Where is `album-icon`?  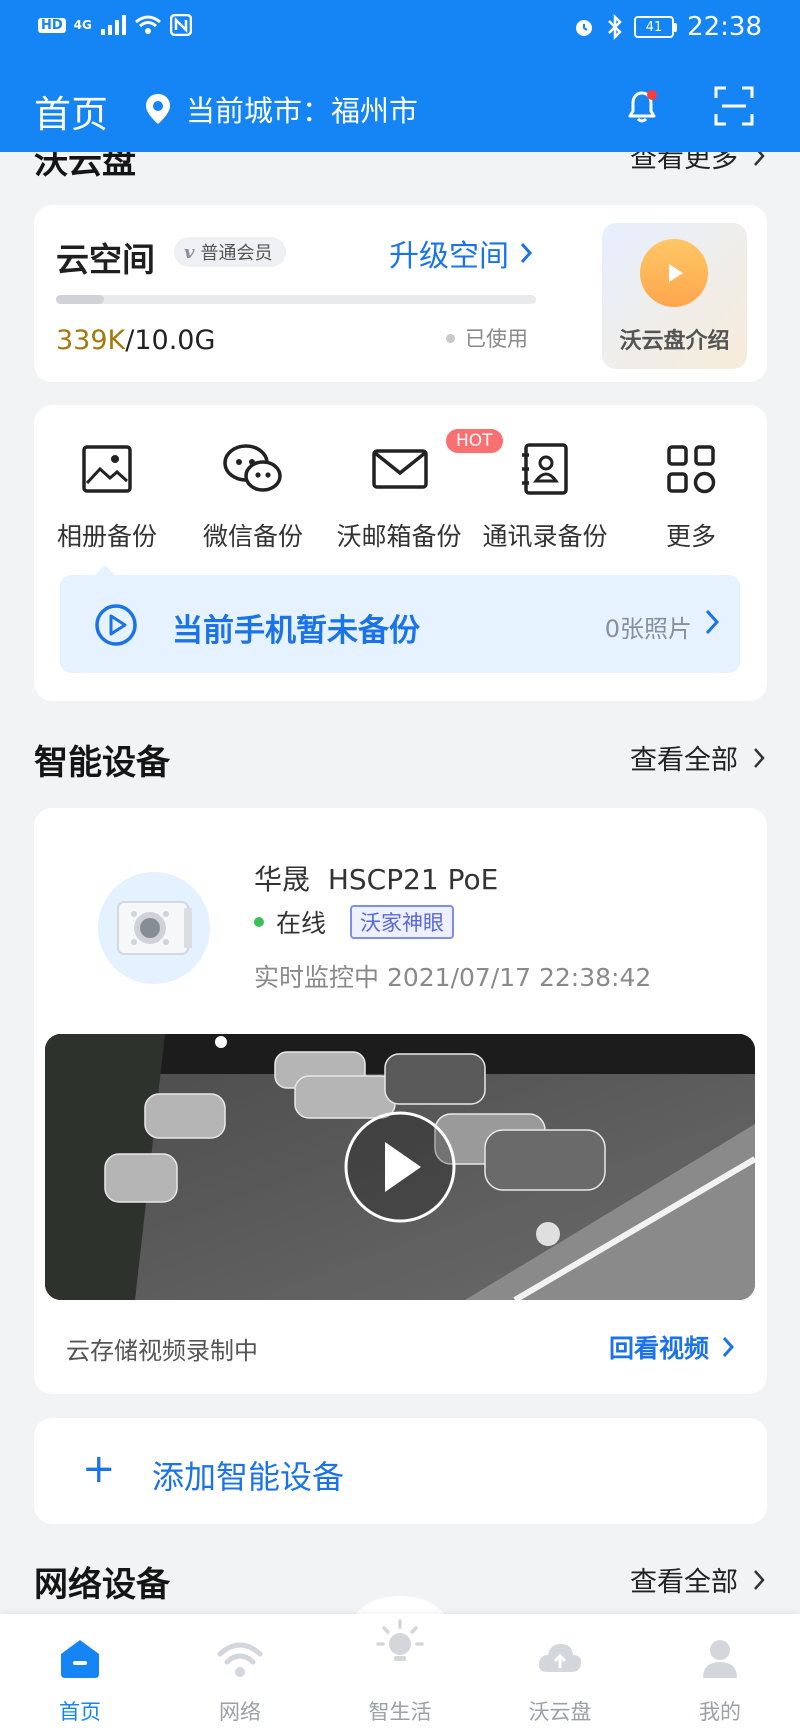
album-icon is located at coordinates (107, 469).